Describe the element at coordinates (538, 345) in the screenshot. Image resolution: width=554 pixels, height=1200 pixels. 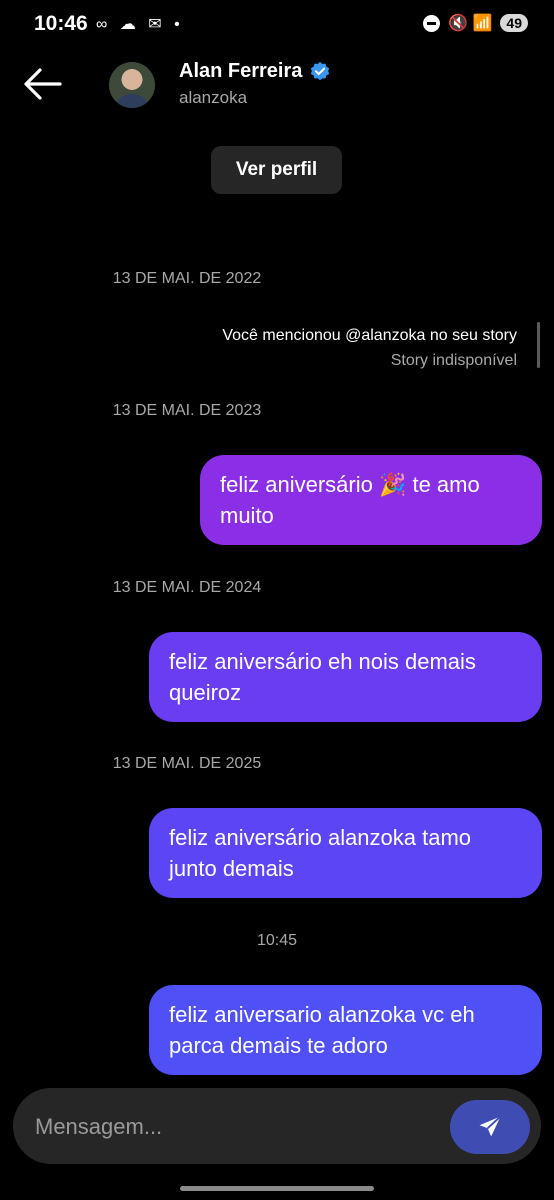
I see `story-reply-bar` at that location.